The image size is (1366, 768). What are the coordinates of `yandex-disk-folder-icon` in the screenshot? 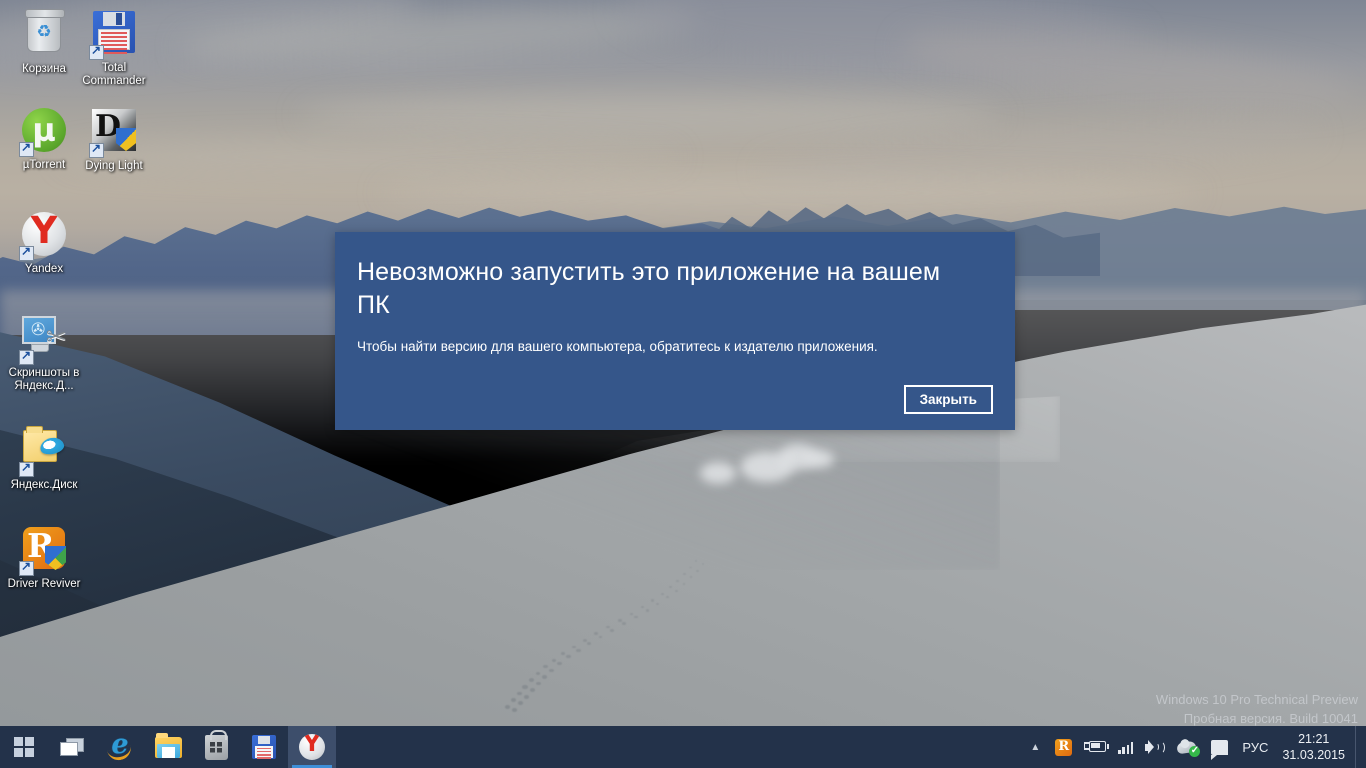 It's located at (43, 451).